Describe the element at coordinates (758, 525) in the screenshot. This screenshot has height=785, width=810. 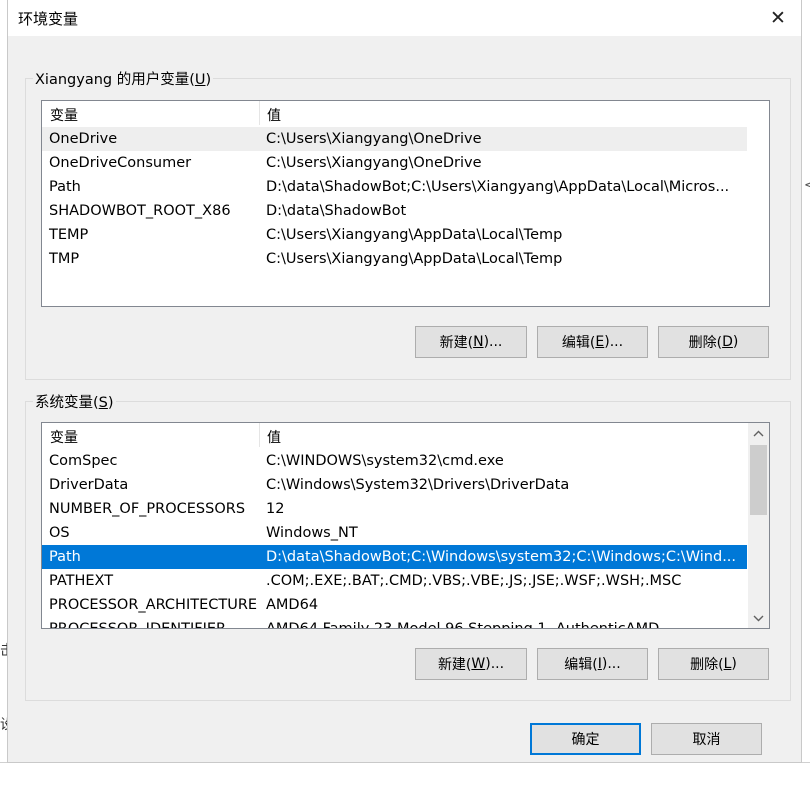
I see `vertical-scrollbar` at that location.